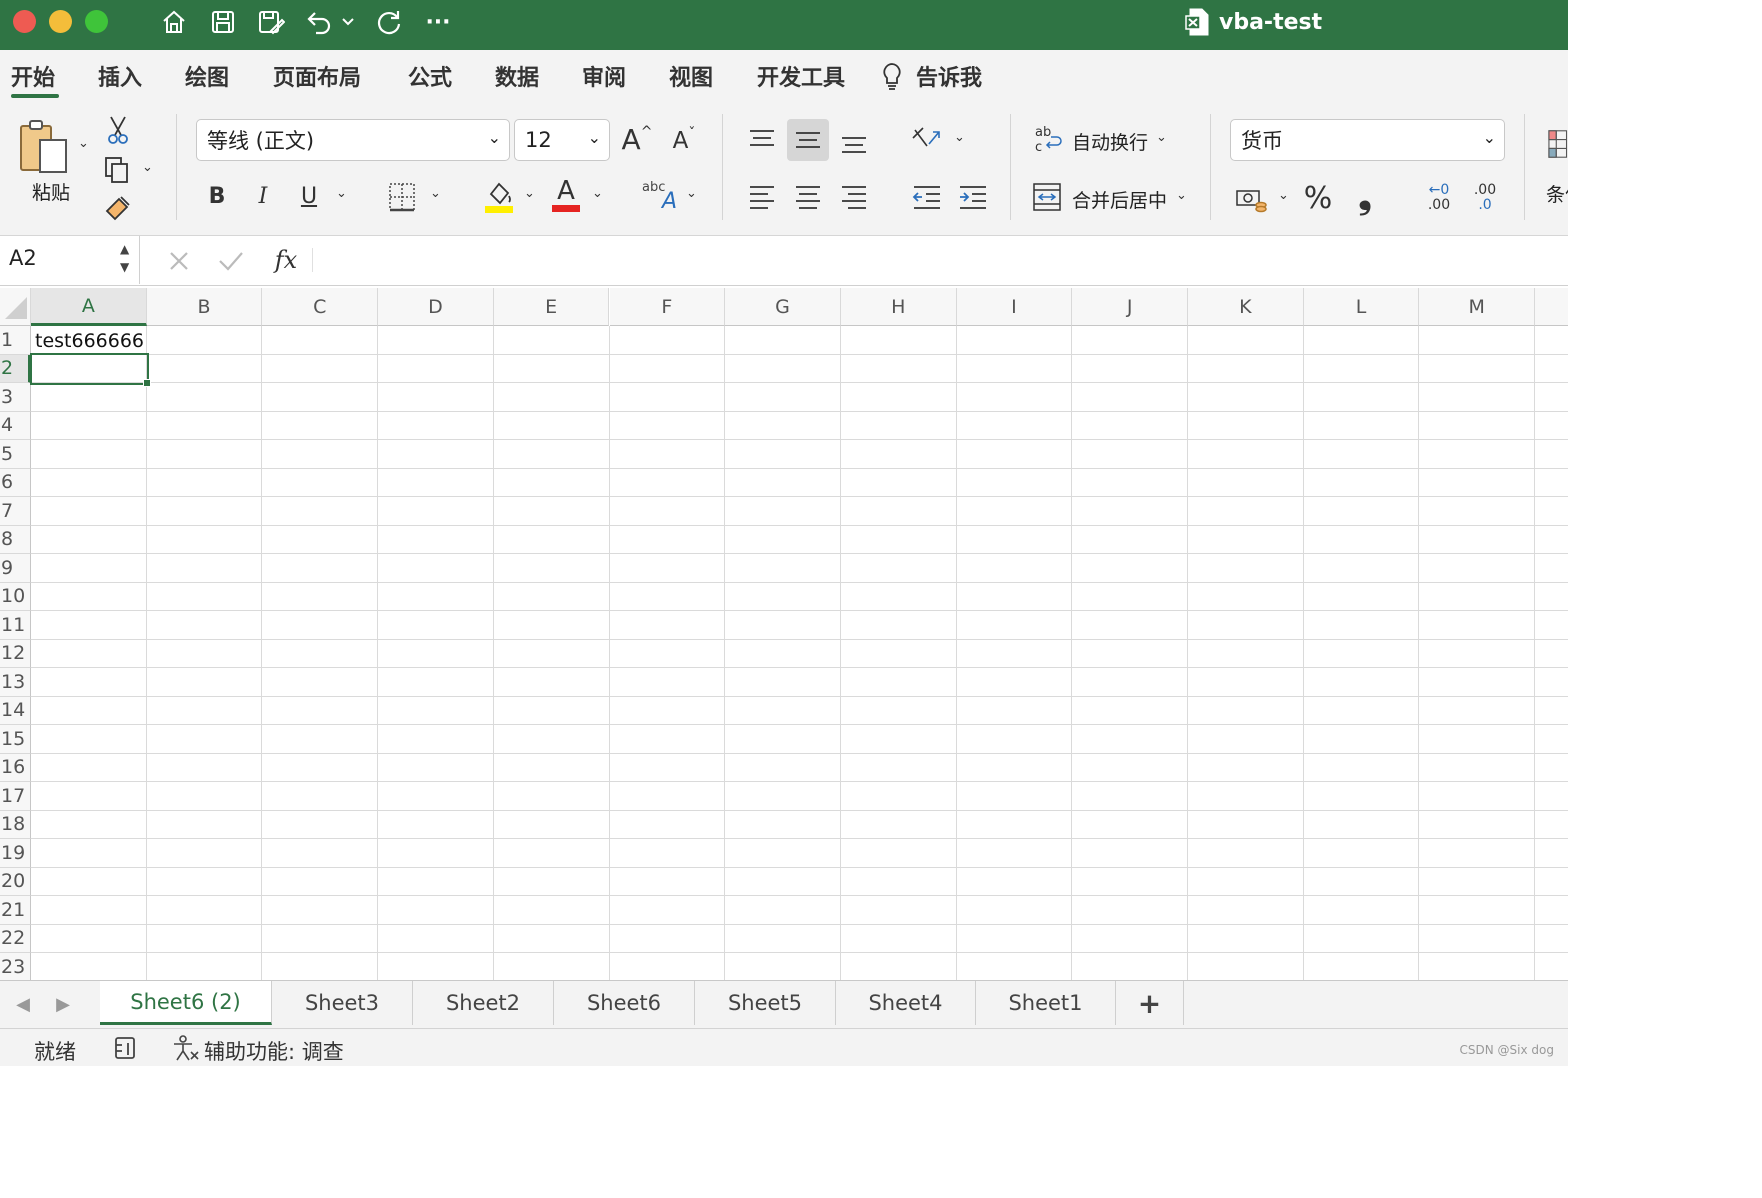 The width and height of the screenshot is (1762, 1198). Describe the element at coordinates (15, 796) in the screenshot. I see `row-header-17: 17` at that location.